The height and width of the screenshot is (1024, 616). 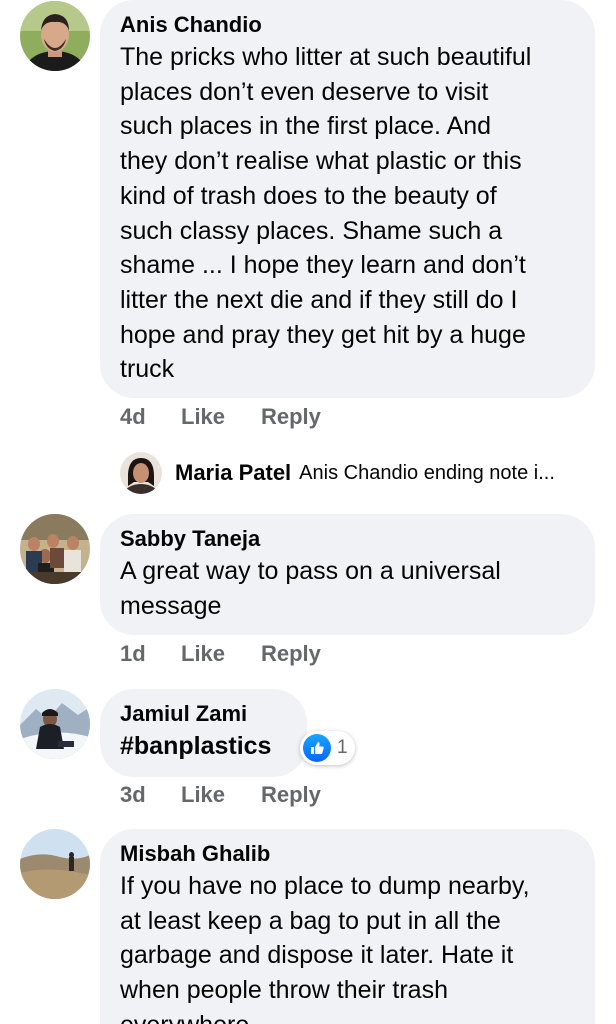 I want to click on comment-line: when people throw their trash, so click(x=284, y=990).